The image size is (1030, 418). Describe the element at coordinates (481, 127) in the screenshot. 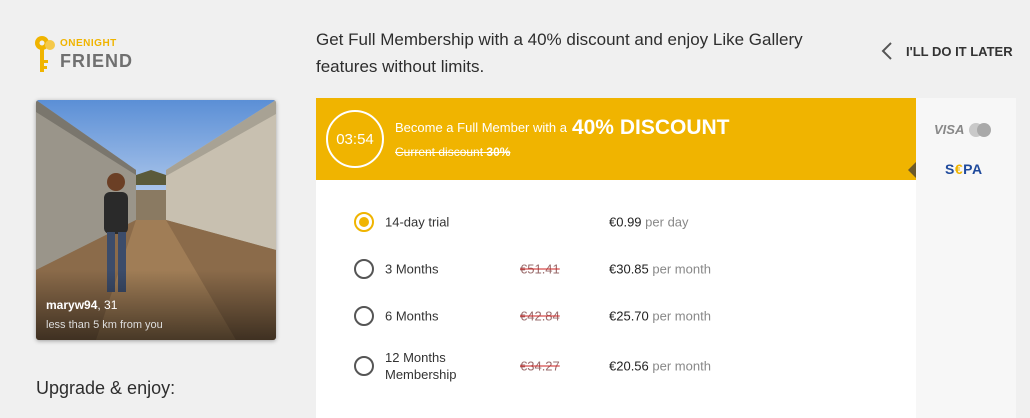

I see `banner-headline: Become a Full Member with a` at that location.